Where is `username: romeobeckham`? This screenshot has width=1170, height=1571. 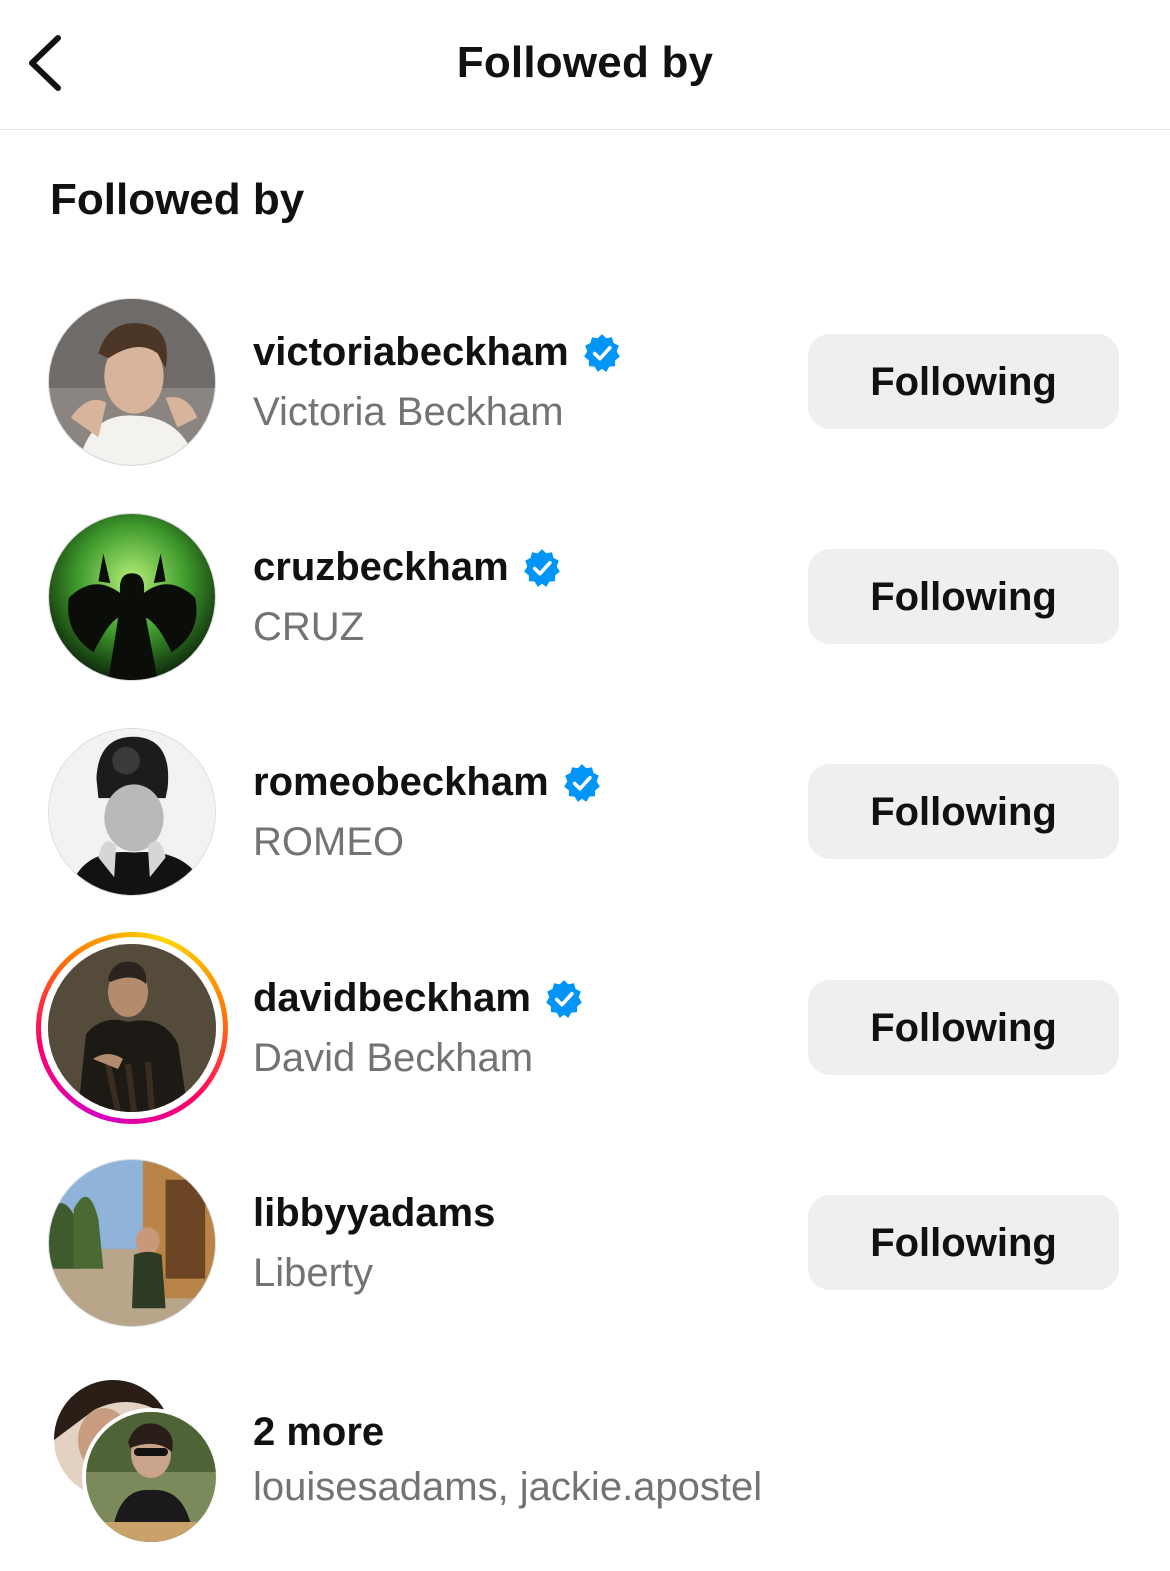 username: romeobeckham is located at coordinates (401, 782).